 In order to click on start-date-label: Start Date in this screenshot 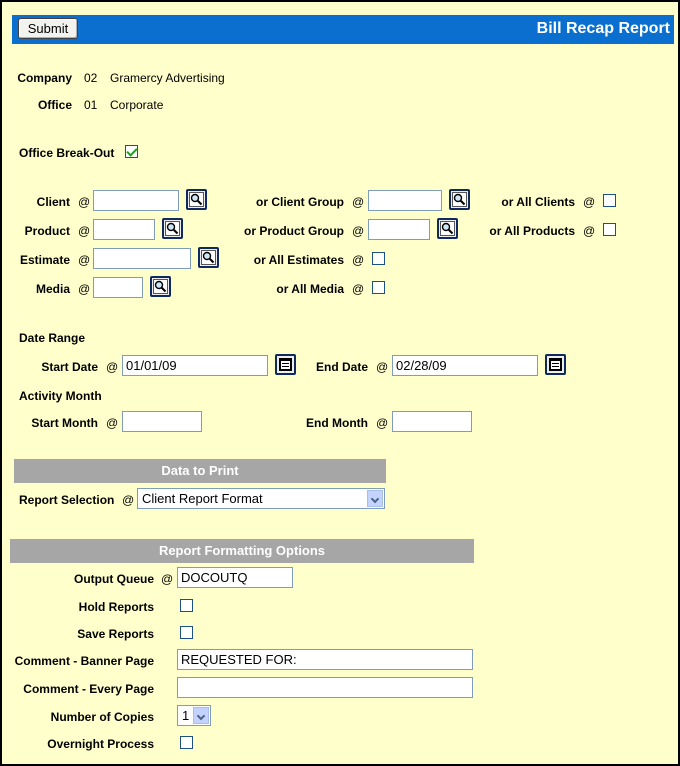, I will do `click(69, 367)`.